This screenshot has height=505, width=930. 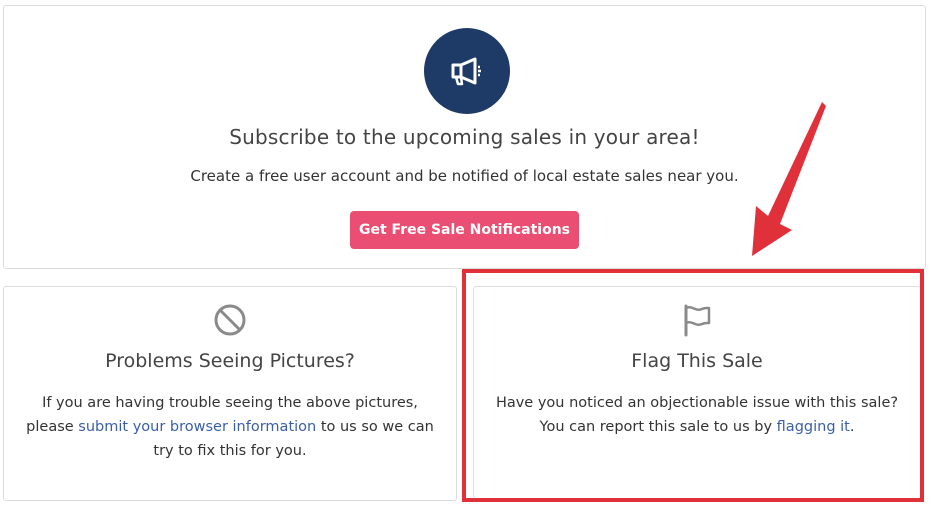 What do you see at coordinates (230, 361) in the screenshot?
I see `problems-title: Problems Seeing Pictures?` at bounding box center [230, 361].